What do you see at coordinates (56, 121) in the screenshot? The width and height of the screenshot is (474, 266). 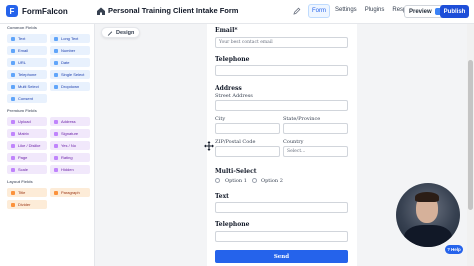 I see `map-pin-icon` at bounding box center [56, 121].